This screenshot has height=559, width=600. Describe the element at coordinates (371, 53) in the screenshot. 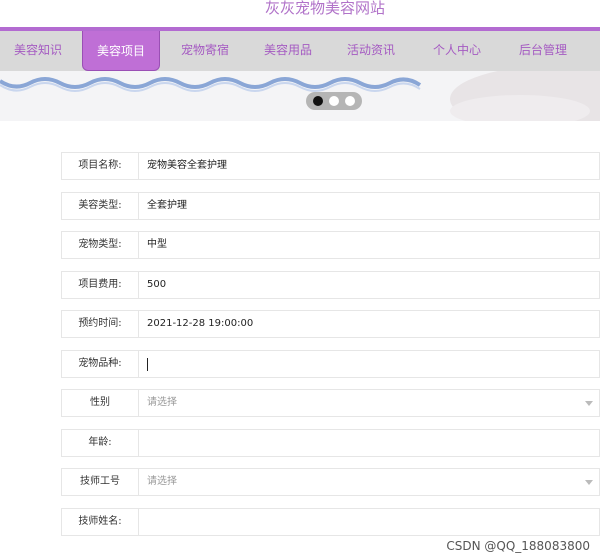

I see `nav-item-event-news: 活动资讯` at that location.